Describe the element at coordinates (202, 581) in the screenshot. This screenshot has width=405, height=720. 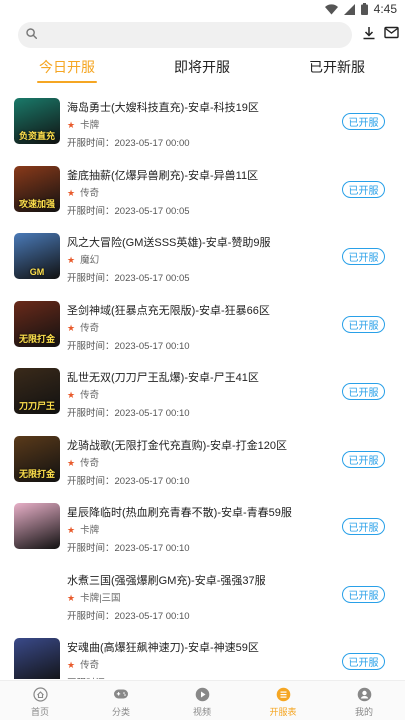
I see `server-title: 水煮三国(强强爆刷GM充)-安卓-强强37服` at that location.